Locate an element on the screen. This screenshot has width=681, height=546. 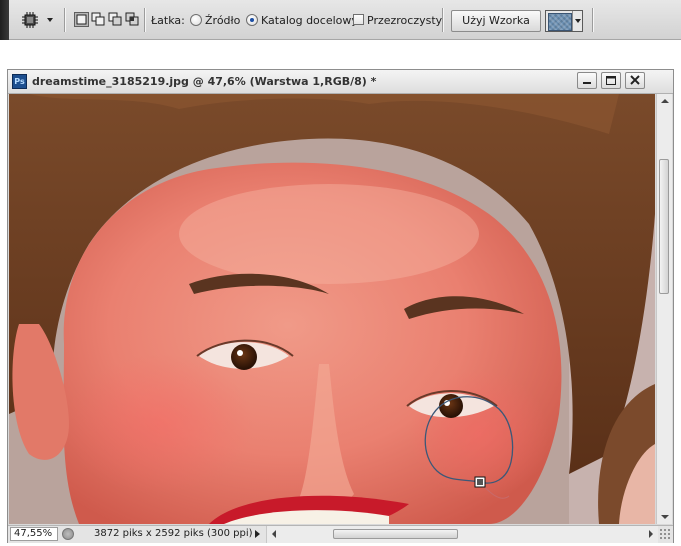
pattern-picker is located at coordinates (564, 21).